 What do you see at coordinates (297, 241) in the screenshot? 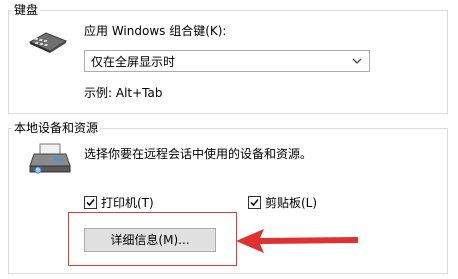
I see `red-arrow-annotation` at bounding box center [297, 241].